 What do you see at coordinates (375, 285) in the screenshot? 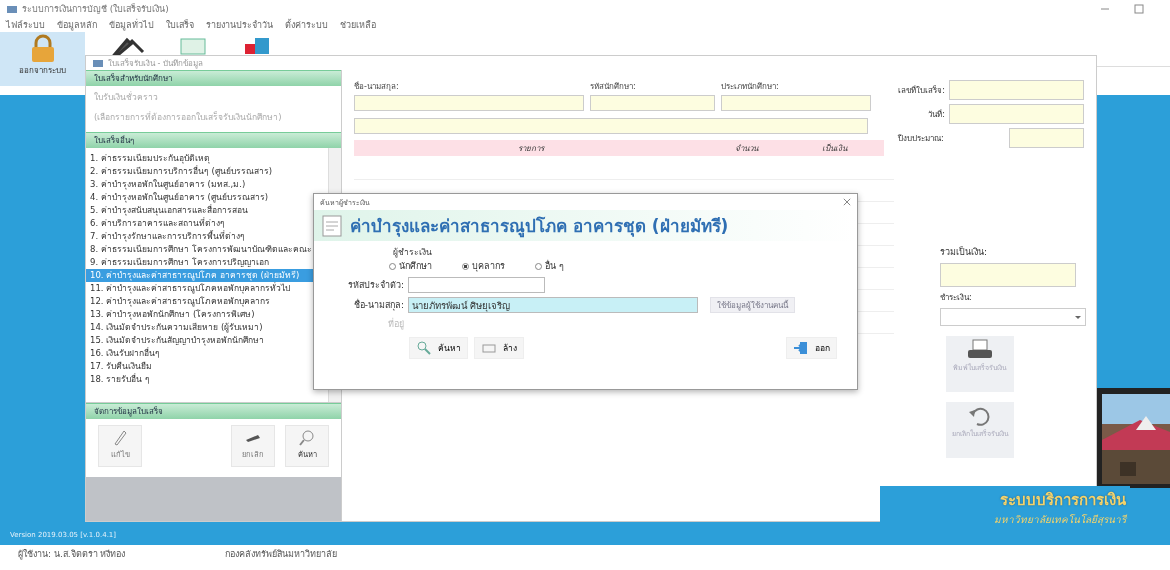
I see `field-label: รหัสประจำตัว:` at bounding box center [375, 285].